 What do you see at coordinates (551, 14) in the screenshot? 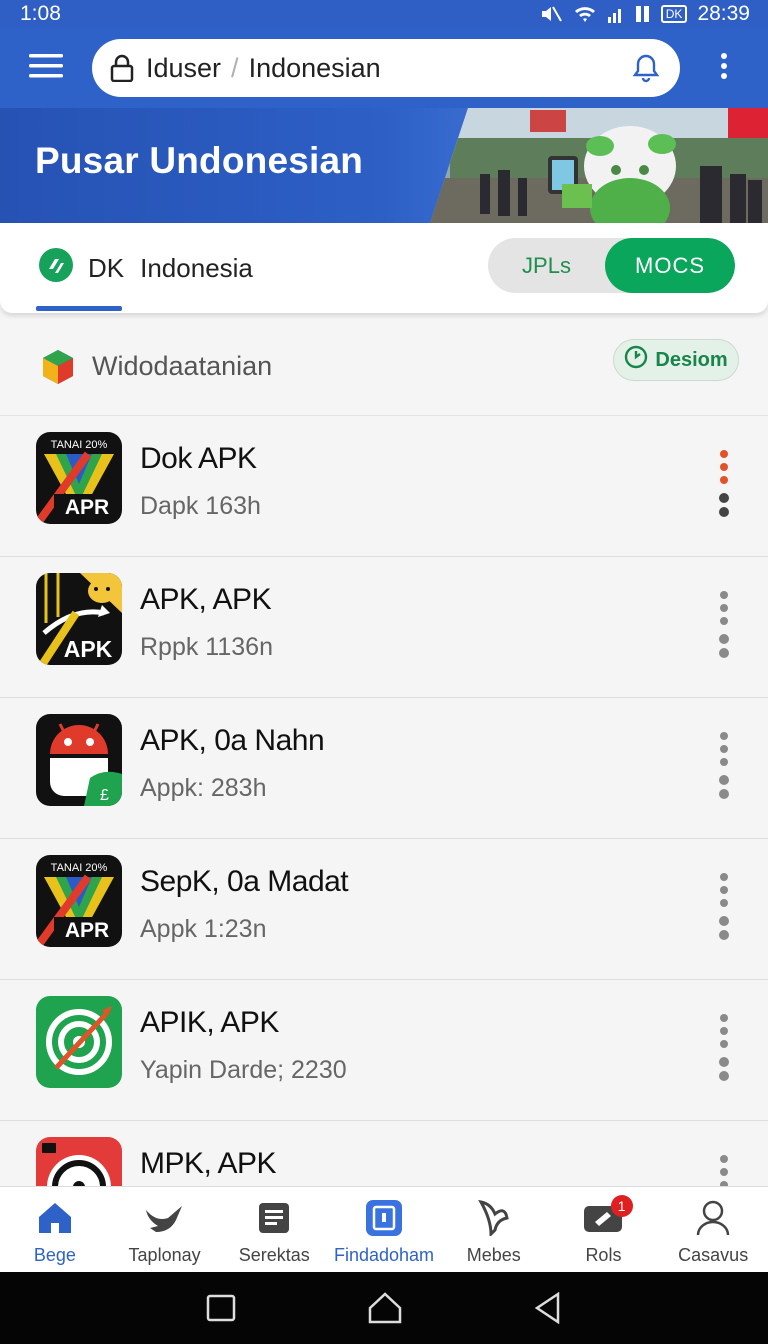
I see `mute-icon` at bounding box center [551, 14].